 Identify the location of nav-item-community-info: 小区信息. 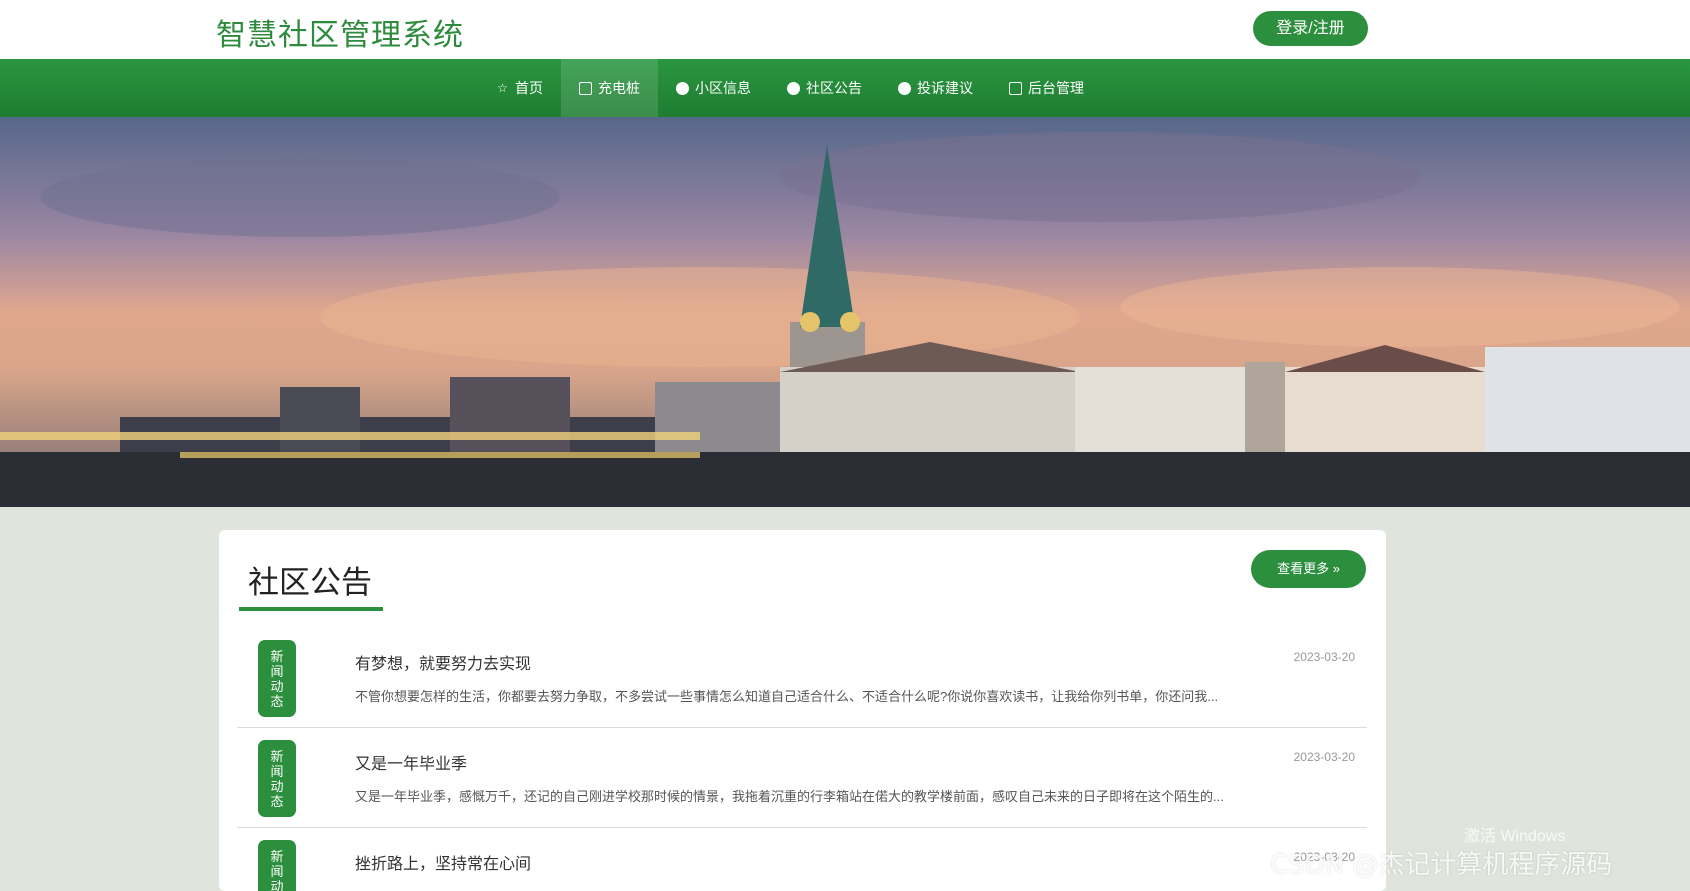
(713, 88).